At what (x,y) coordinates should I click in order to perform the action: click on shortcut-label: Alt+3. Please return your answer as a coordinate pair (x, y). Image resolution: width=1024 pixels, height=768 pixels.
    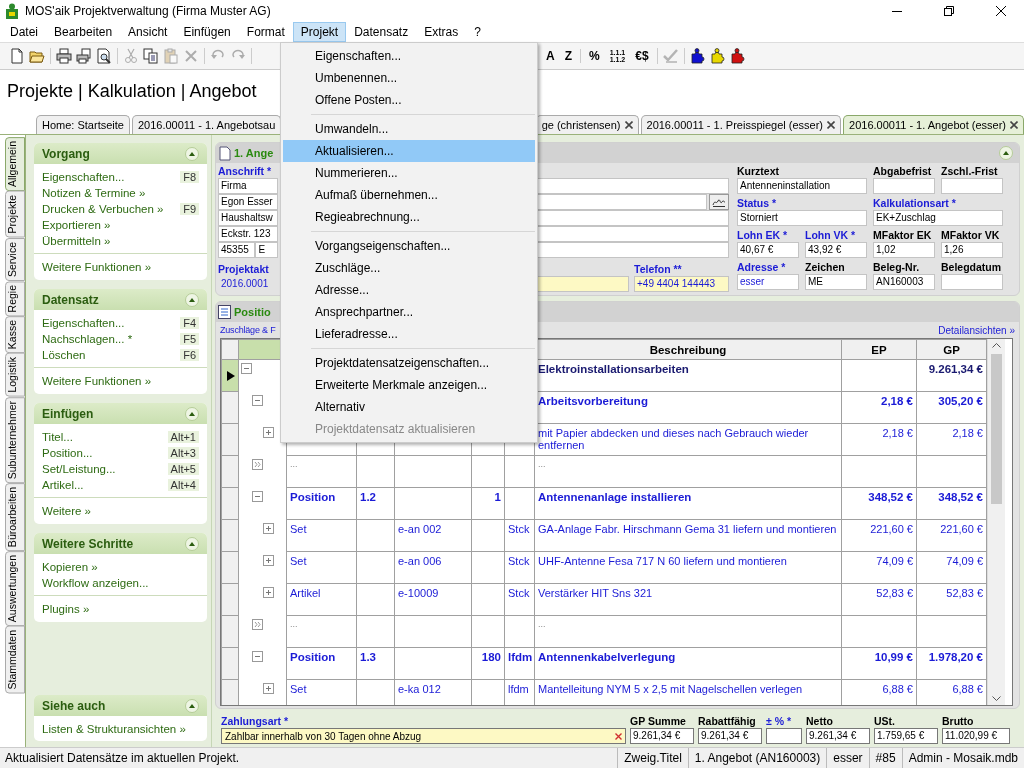
    Looking at the image, I should click on (183, 453).